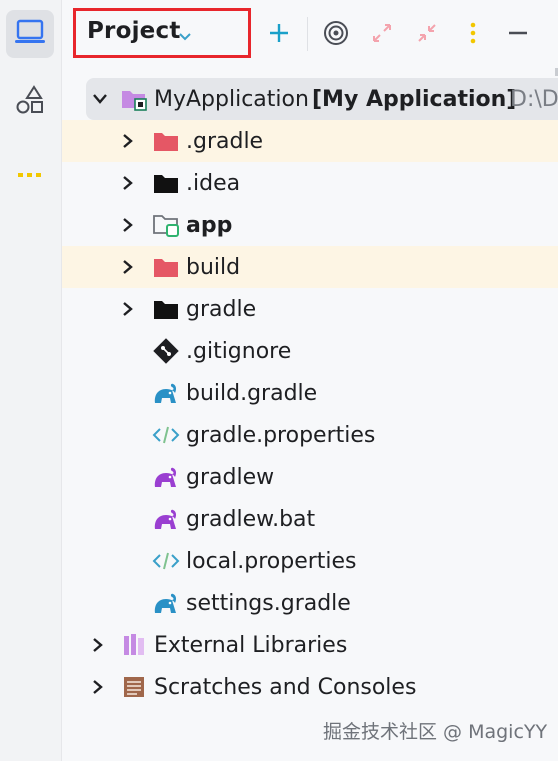 The height and width of the screenshot is (761, 558). Describe the element at coordinates (251, 519) in the screenshot. I see `tree-item-label: gradlew.bat` at that location.